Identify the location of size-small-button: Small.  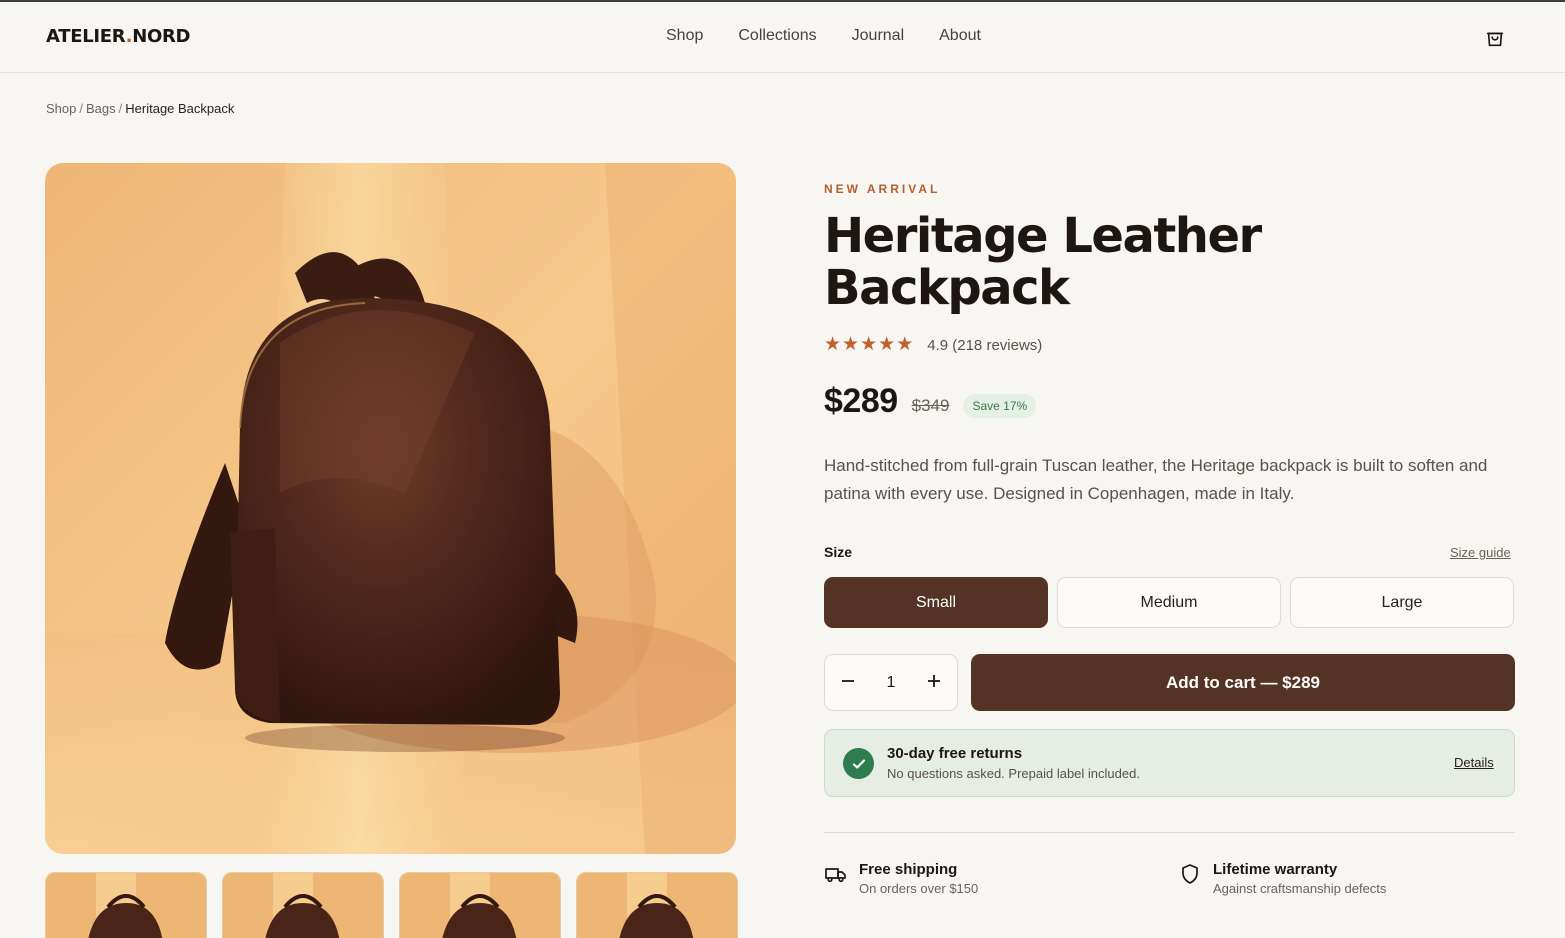
(936, 602).